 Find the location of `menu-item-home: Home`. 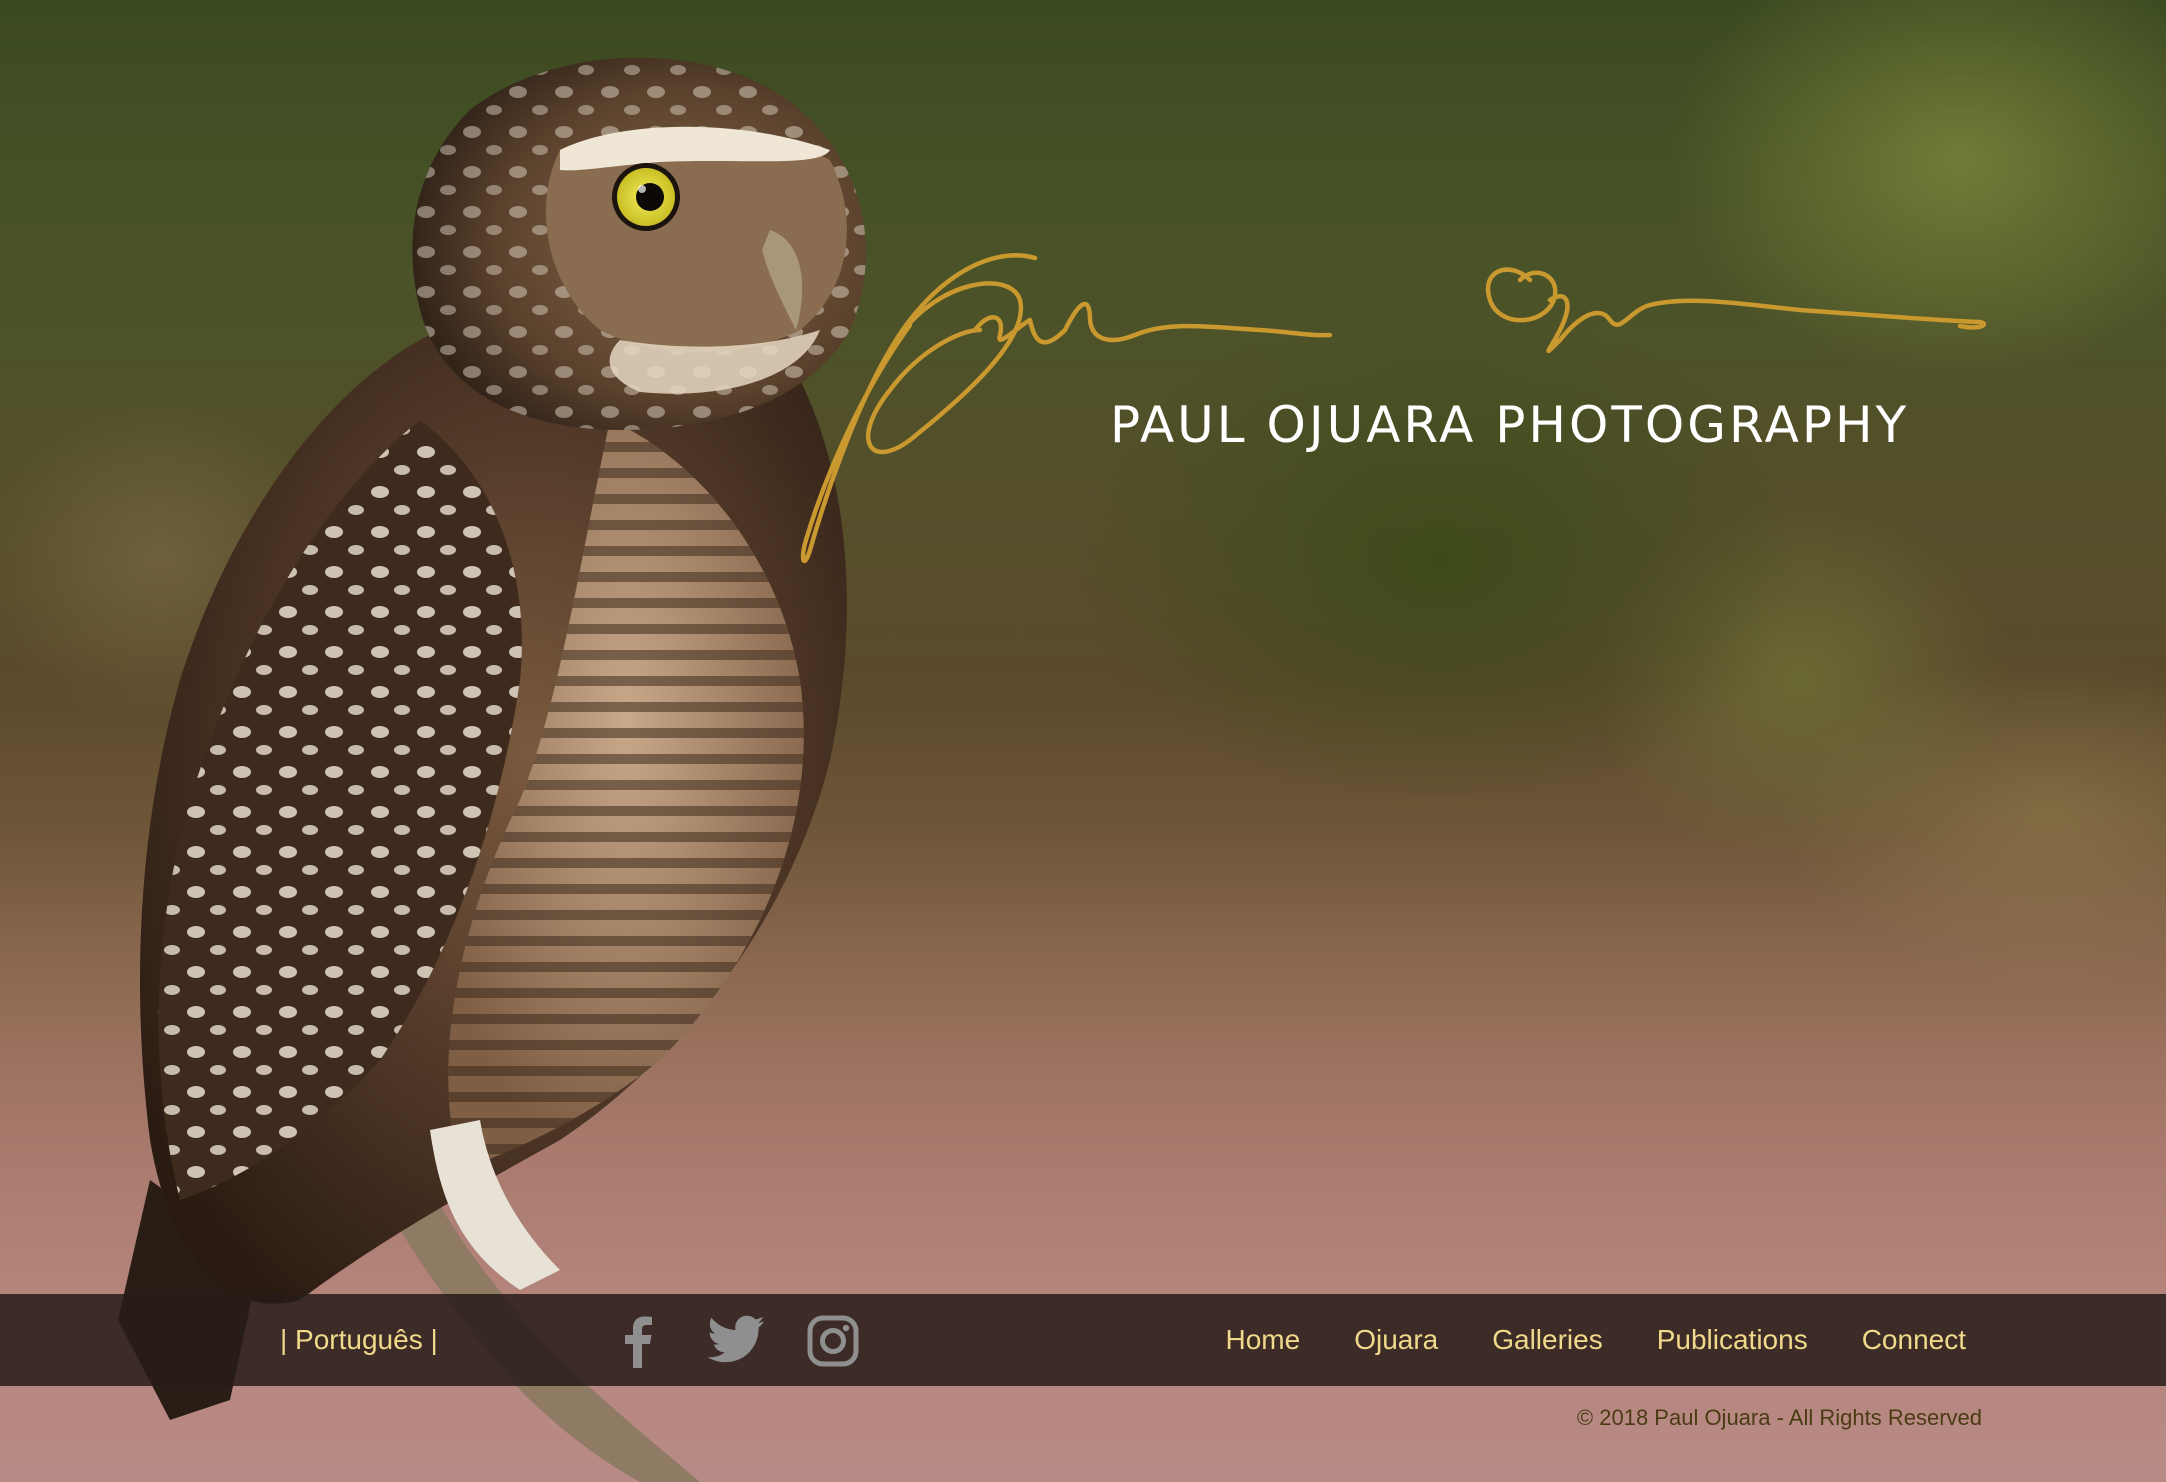

menu-item-home: Home is located at coordinates (1262, 1340).